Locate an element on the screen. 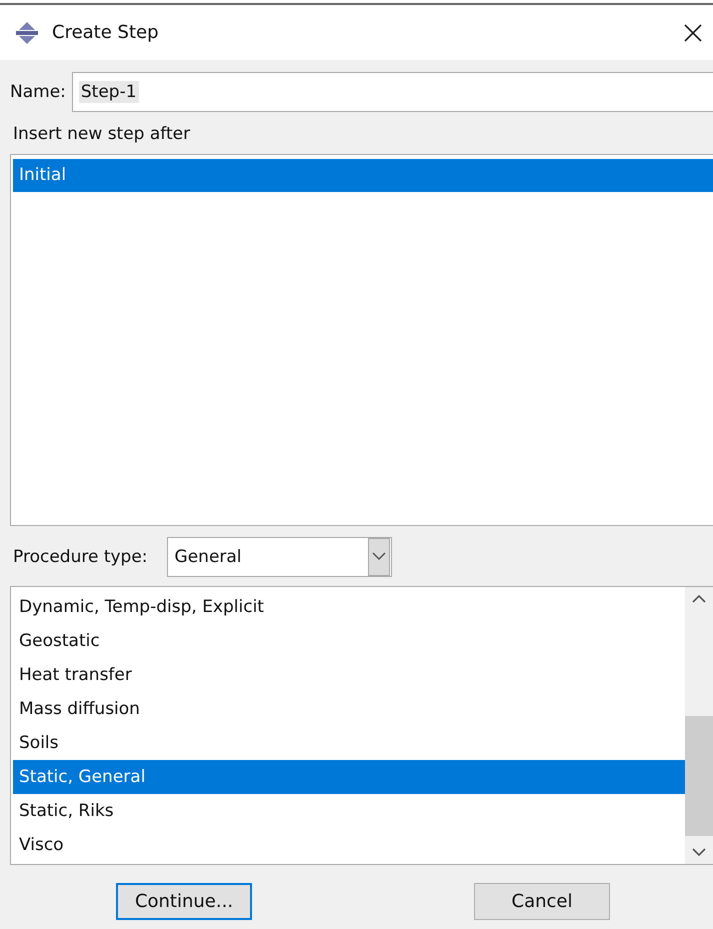  app-icon is located at coordinates (27, 33).